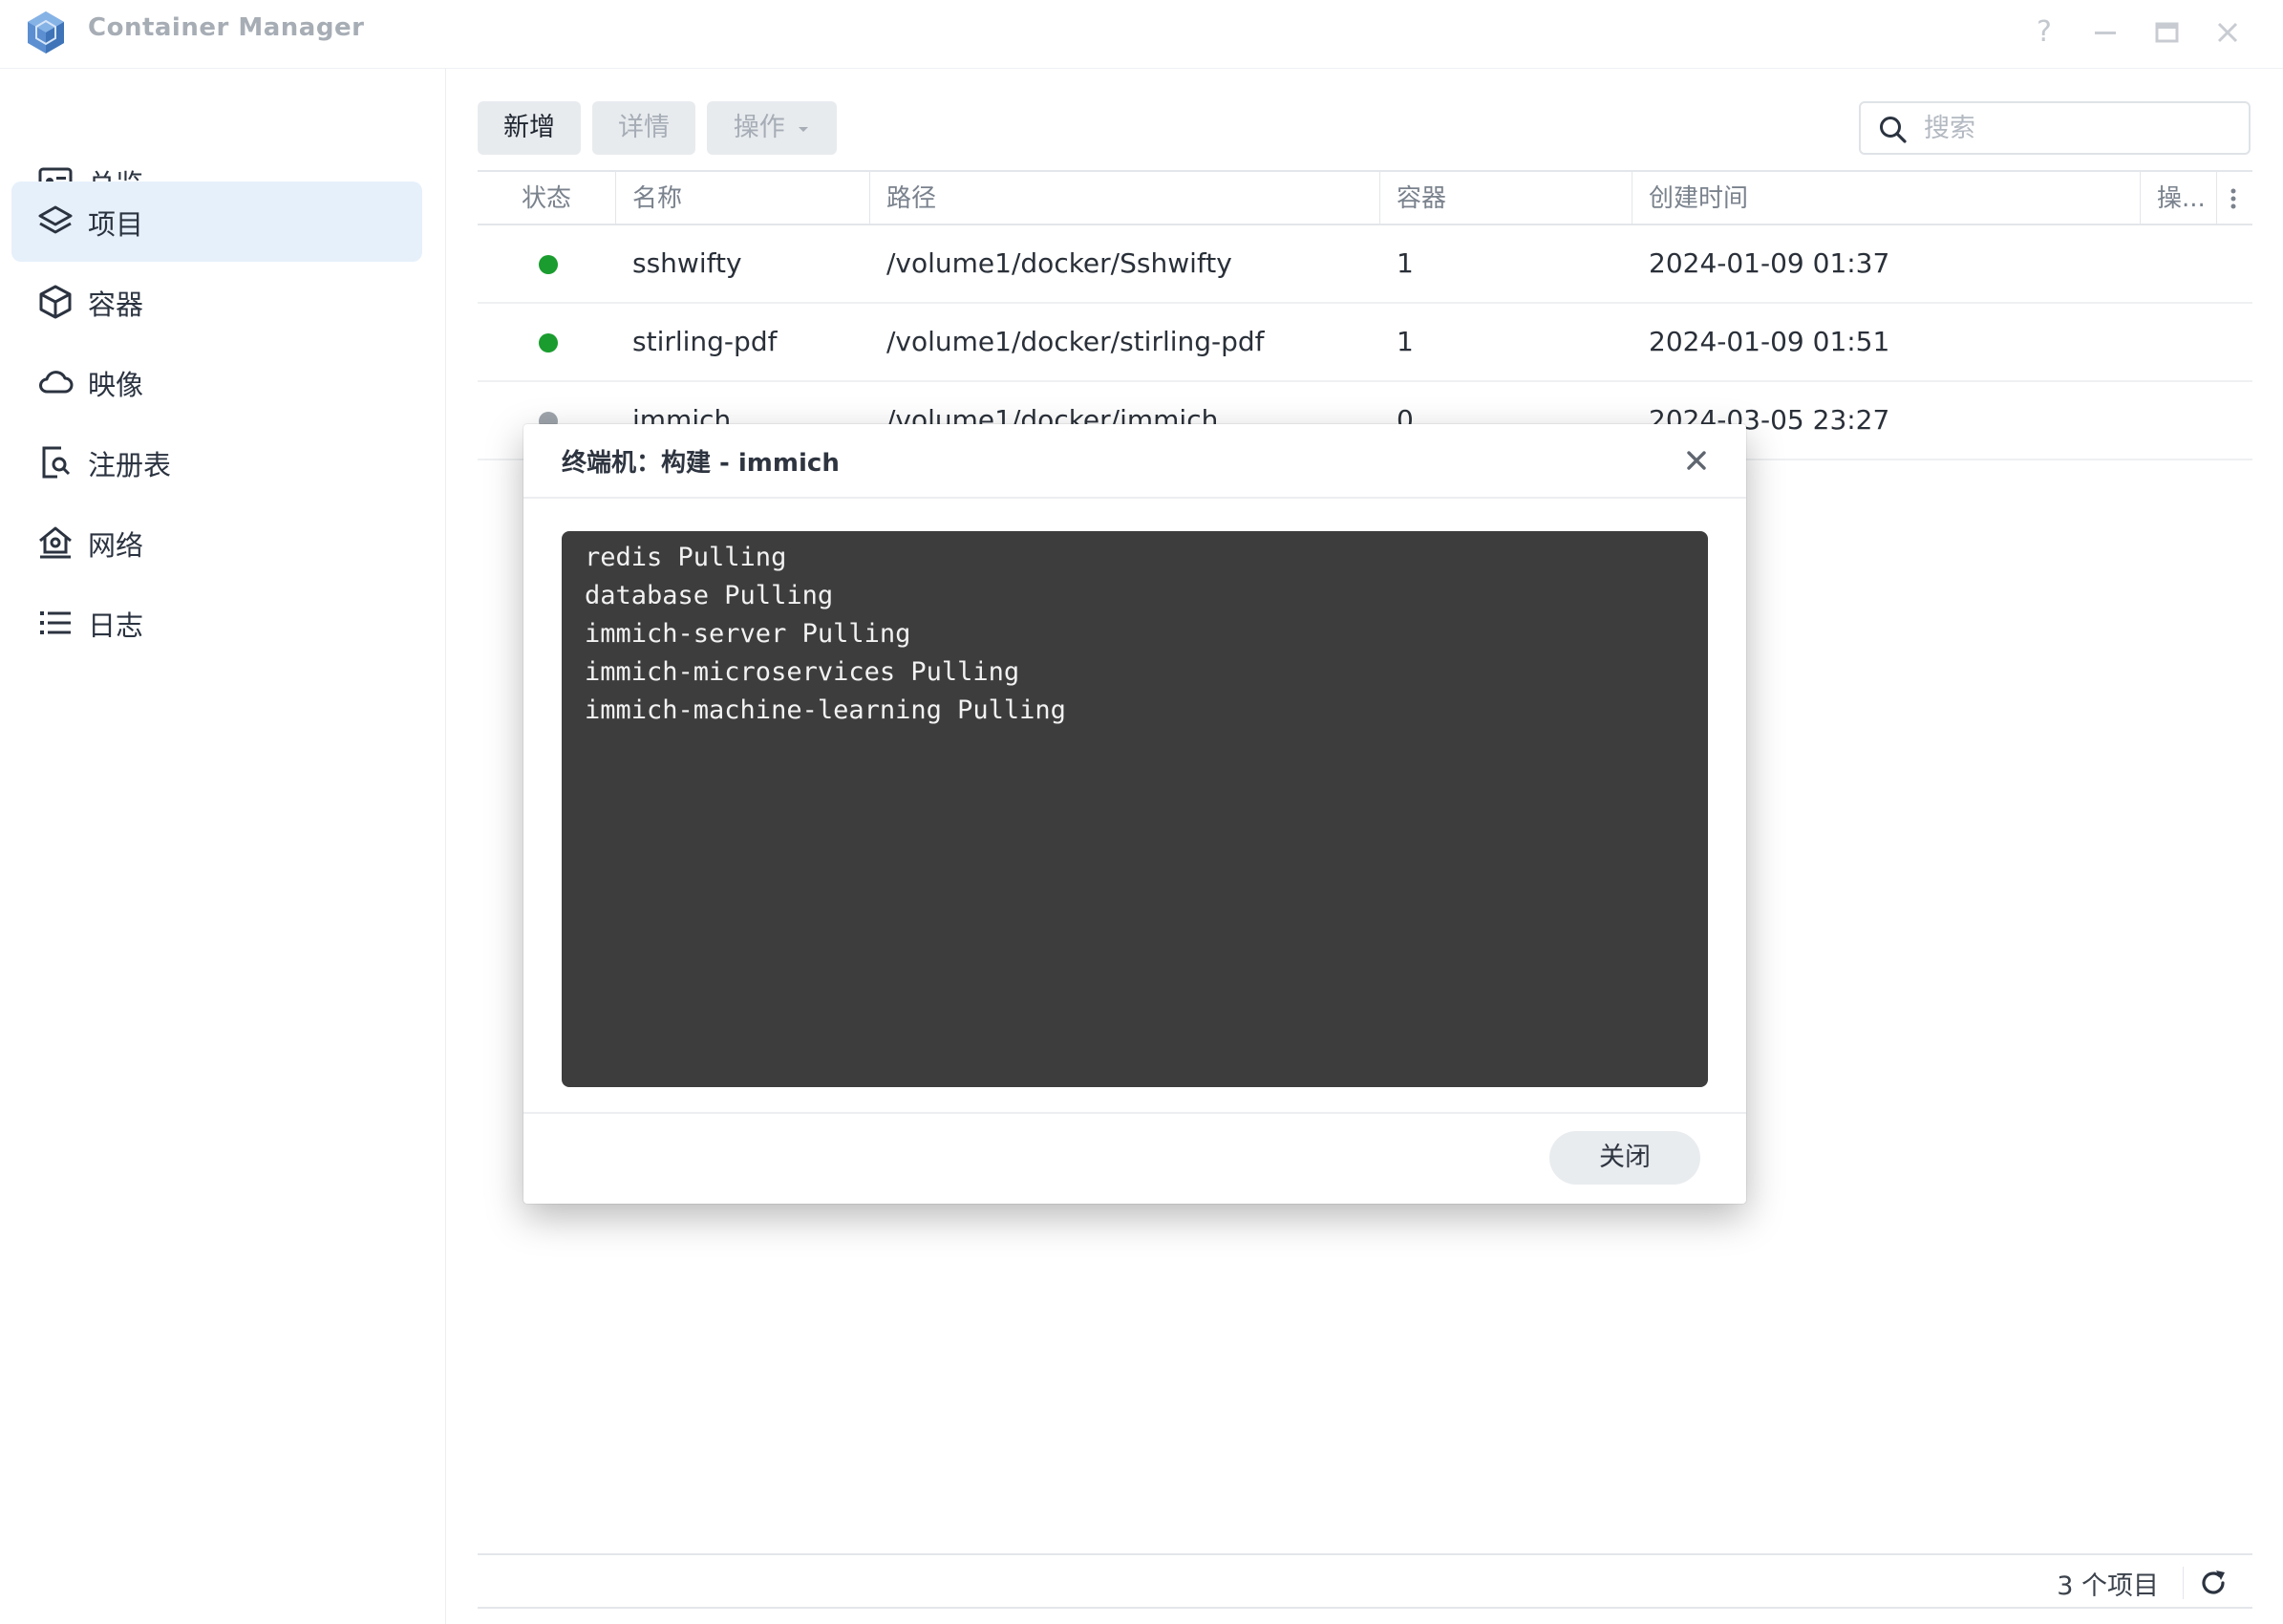 This screenshot has height=1624, width=2283. Describe the element at coordinates (2214, 1583) in the screenshot. I see `refresh-icon` at that location.